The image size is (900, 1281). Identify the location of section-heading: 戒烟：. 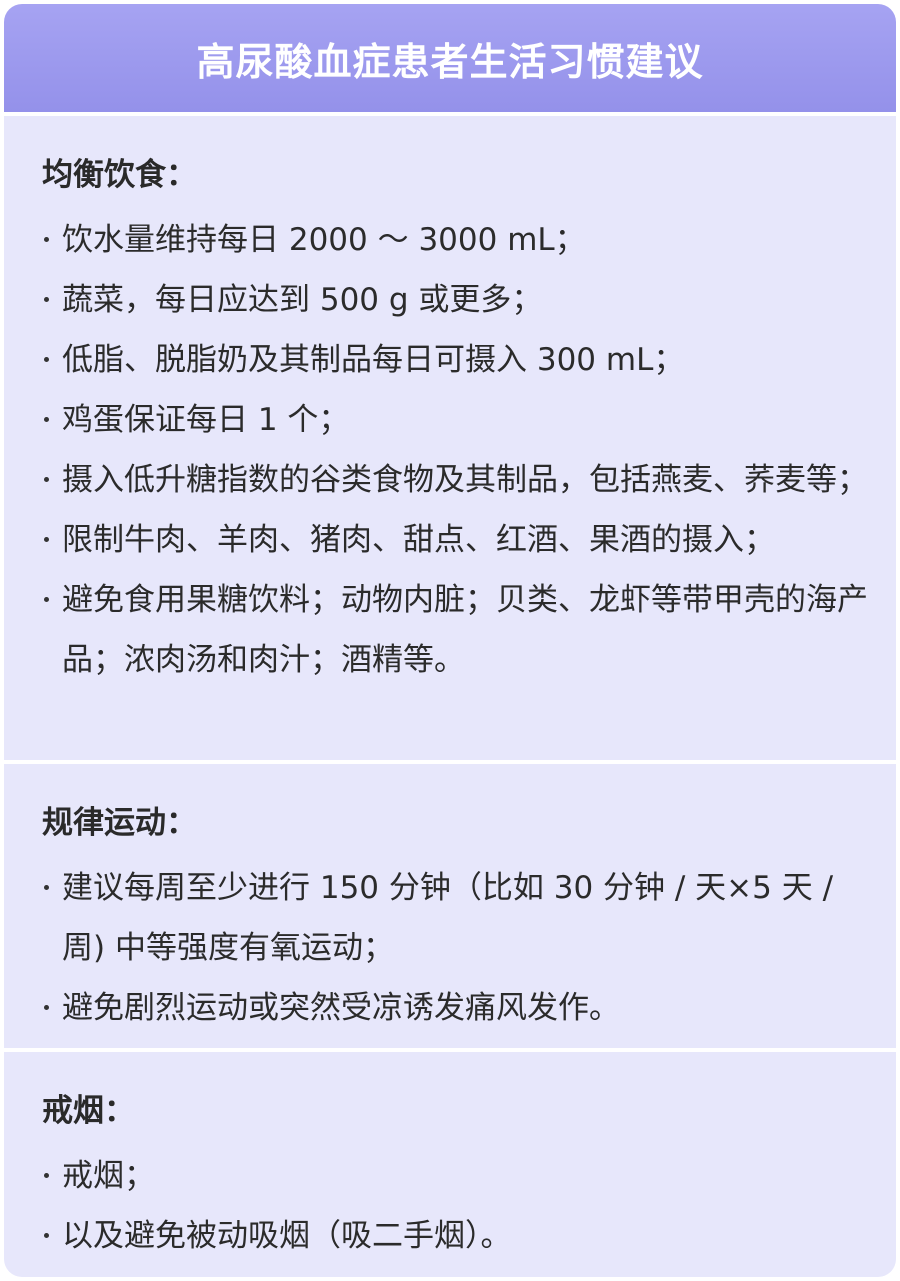
(88, 1111).